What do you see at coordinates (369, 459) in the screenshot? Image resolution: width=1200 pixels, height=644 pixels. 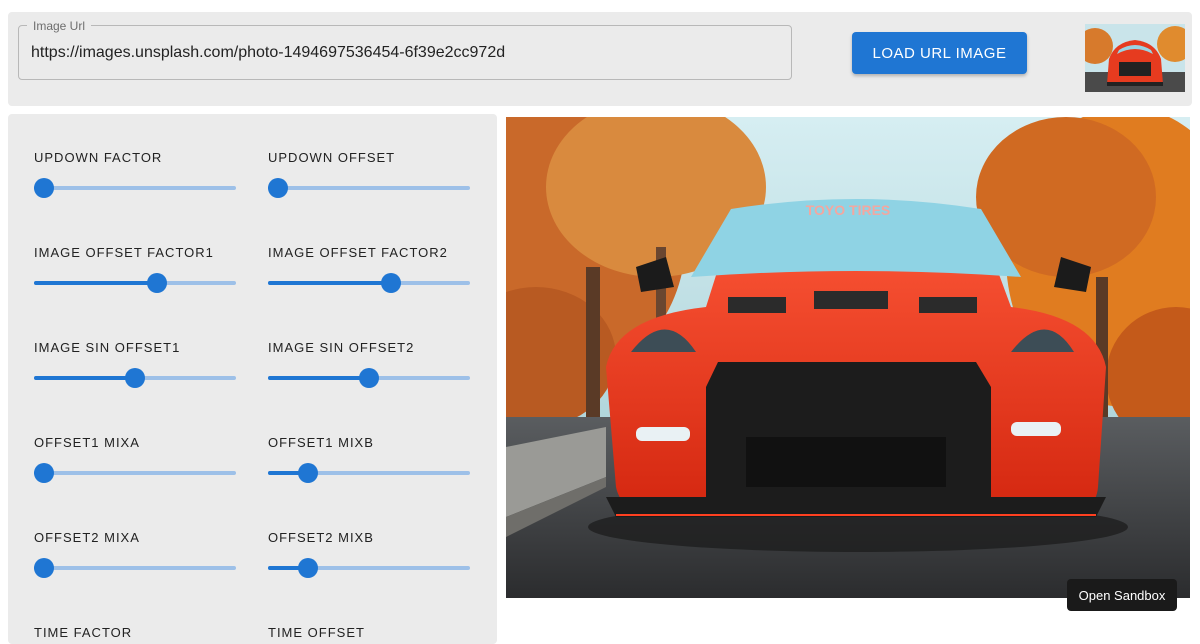 I see `slider-offset1-mixb: OFFSET1 MIXB` at bounding box center [369, 459].